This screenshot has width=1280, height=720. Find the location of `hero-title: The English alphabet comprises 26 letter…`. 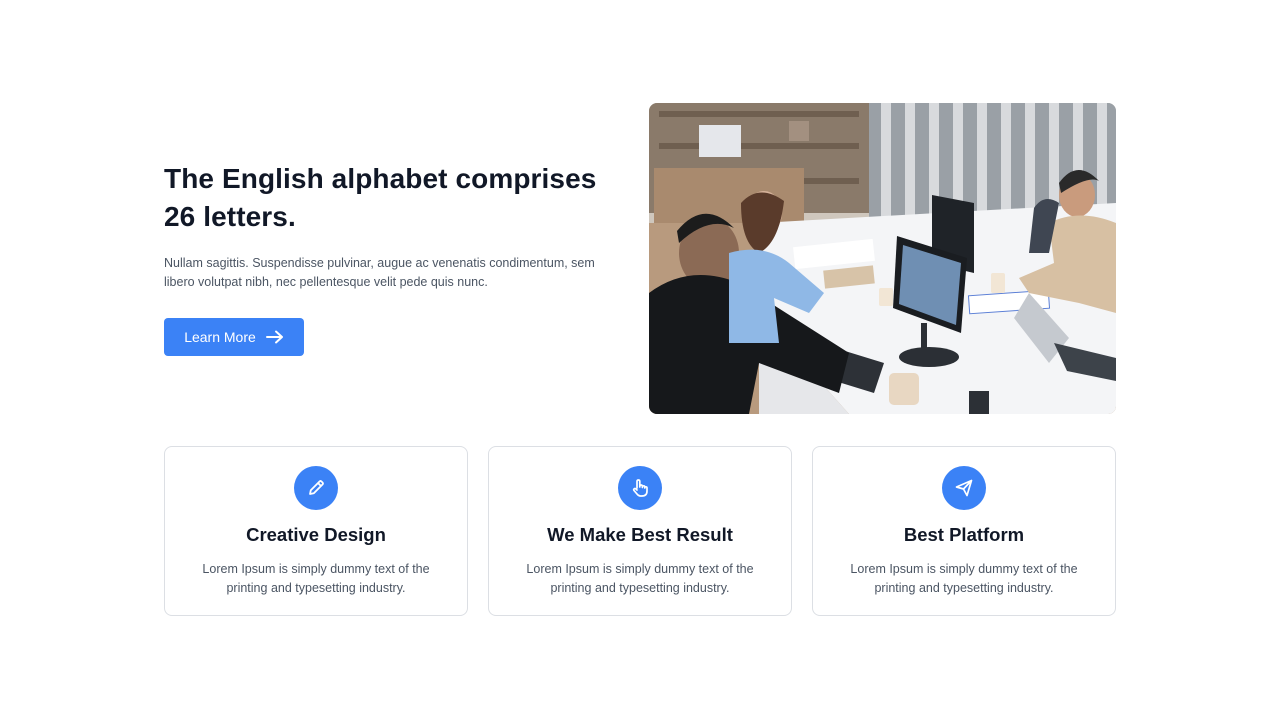

hero-title: The English alphabet comprises 26 letter… is located at coordinates (380, 197).